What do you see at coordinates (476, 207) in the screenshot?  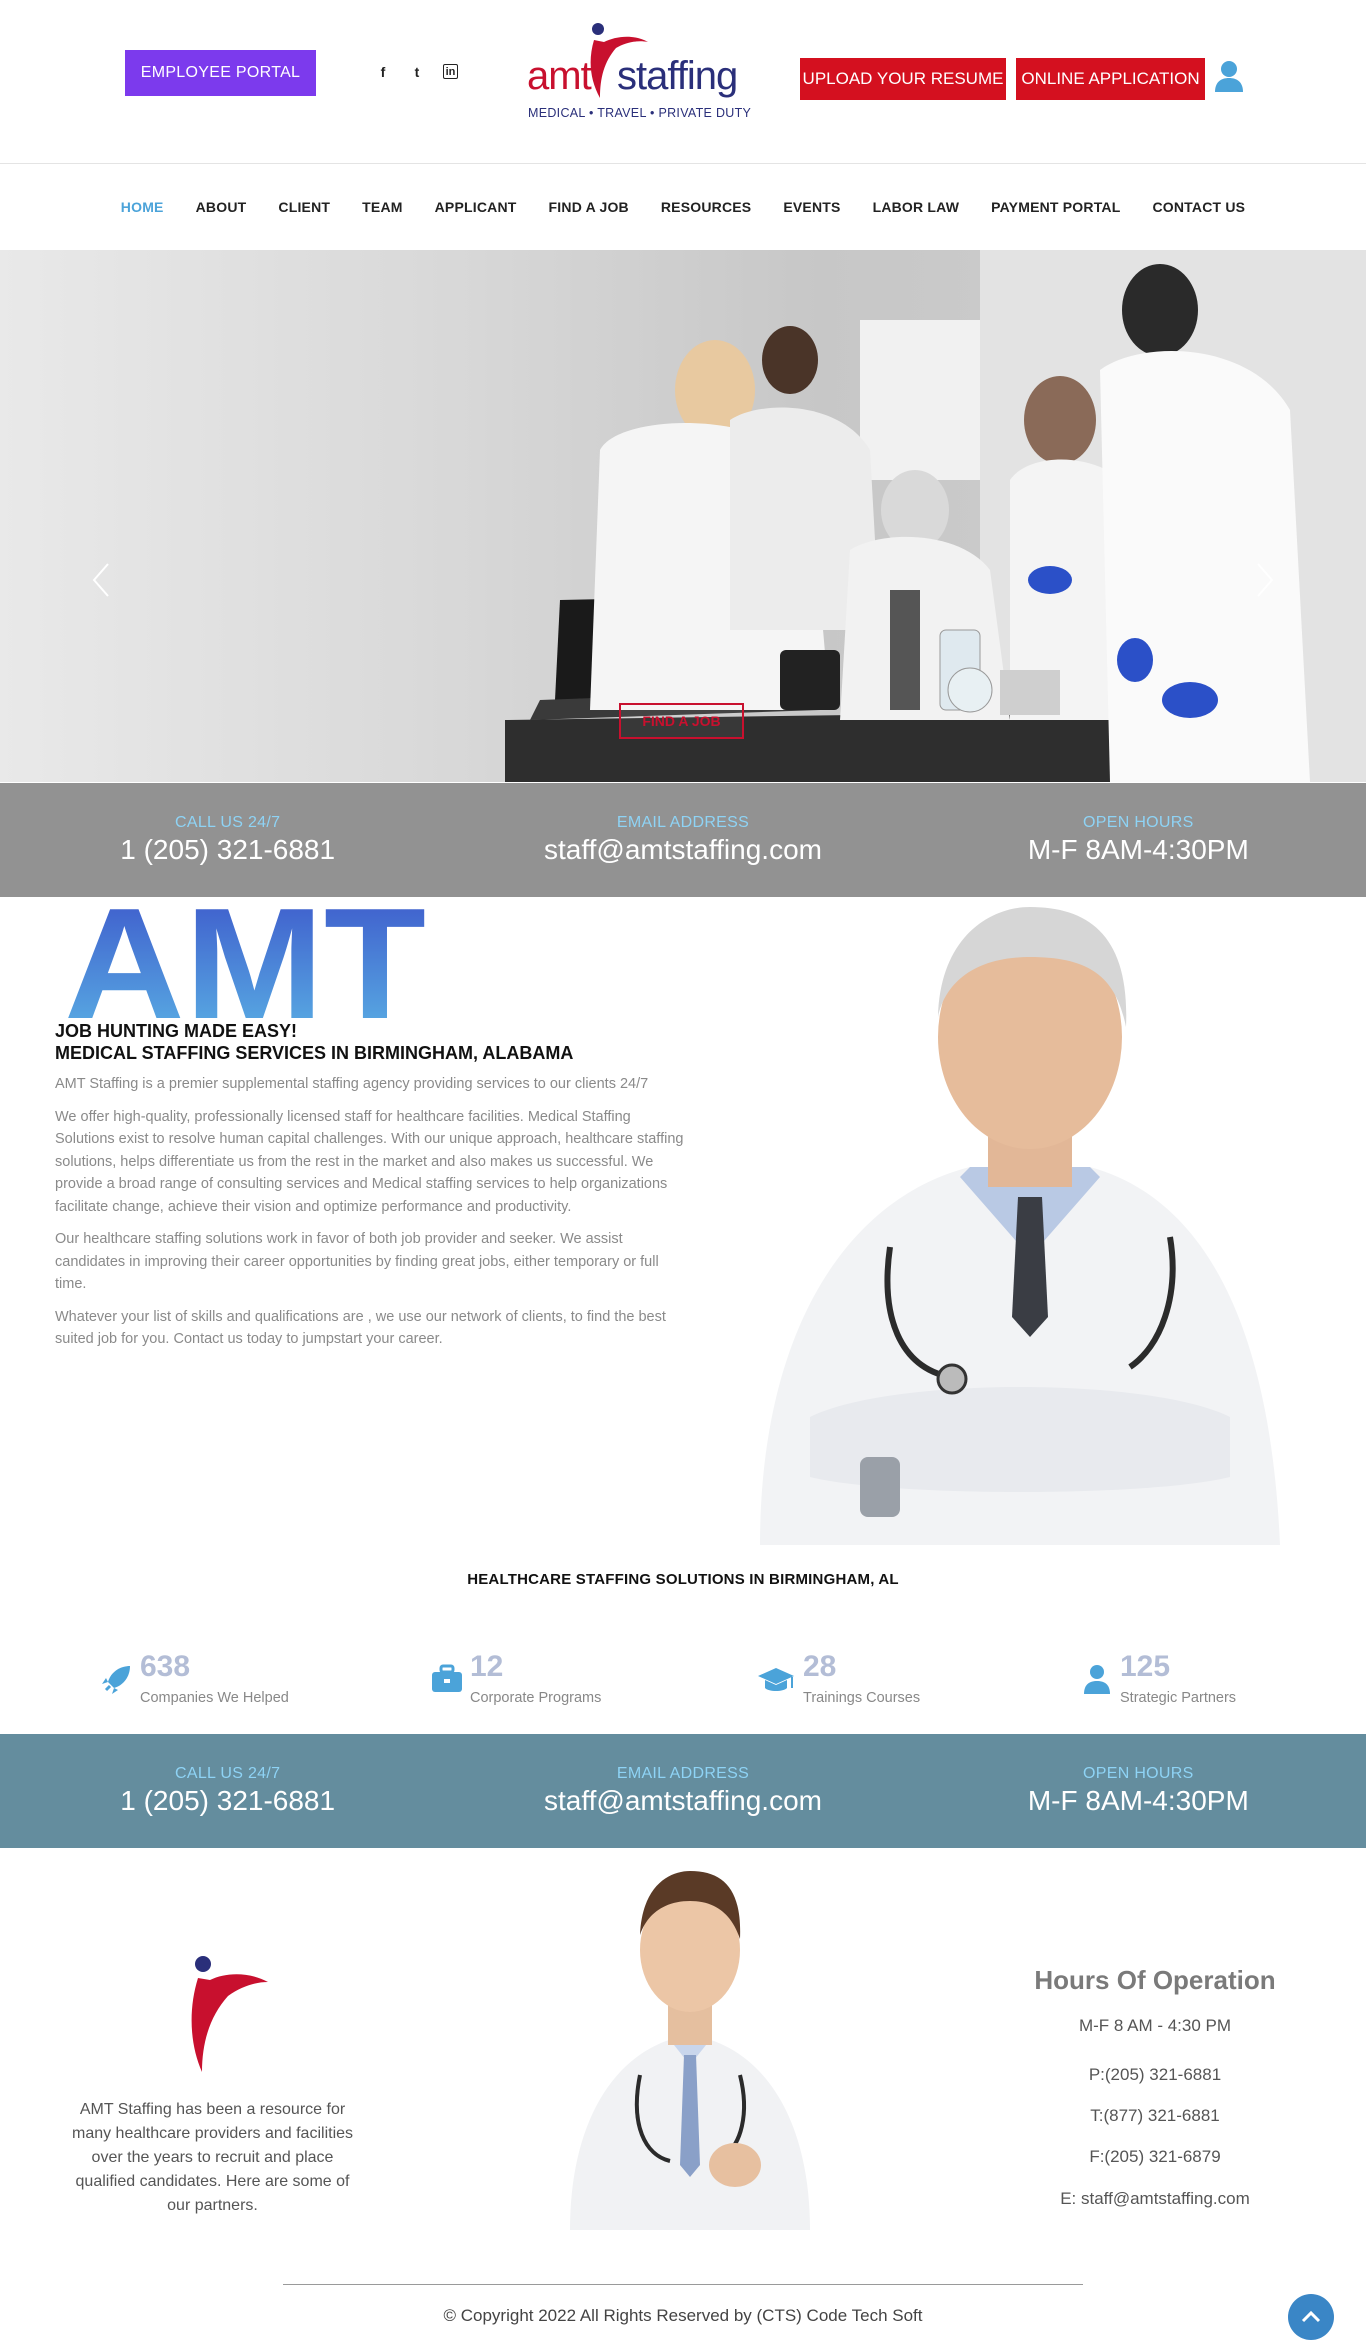 I see `nav-item-applicant: APPLICANT` at bounding box center [476, 207].